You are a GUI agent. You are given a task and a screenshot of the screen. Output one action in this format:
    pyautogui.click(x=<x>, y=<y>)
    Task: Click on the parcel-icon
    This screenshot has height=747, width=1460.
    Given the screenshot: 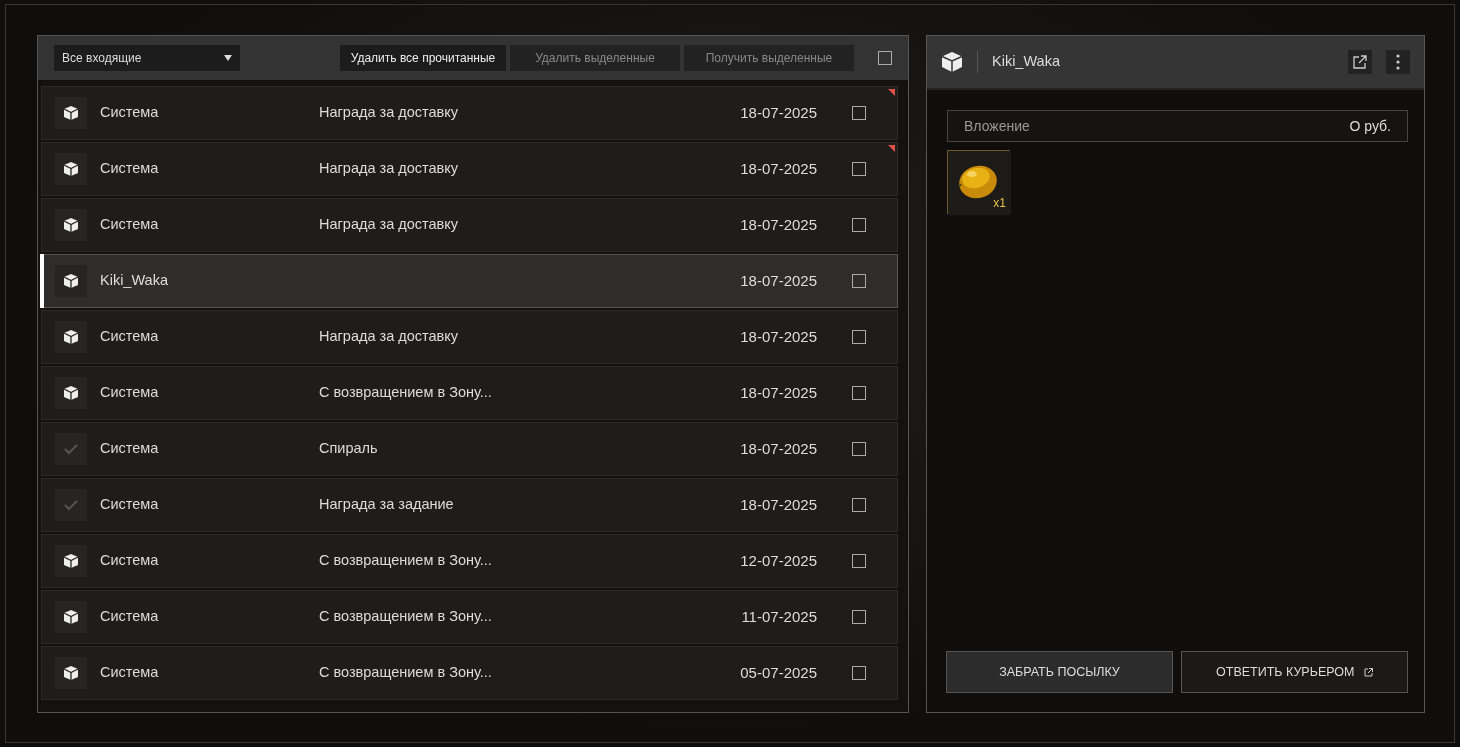 What is the action you would take?
    pyautogui.click(x=952, y=62)
    